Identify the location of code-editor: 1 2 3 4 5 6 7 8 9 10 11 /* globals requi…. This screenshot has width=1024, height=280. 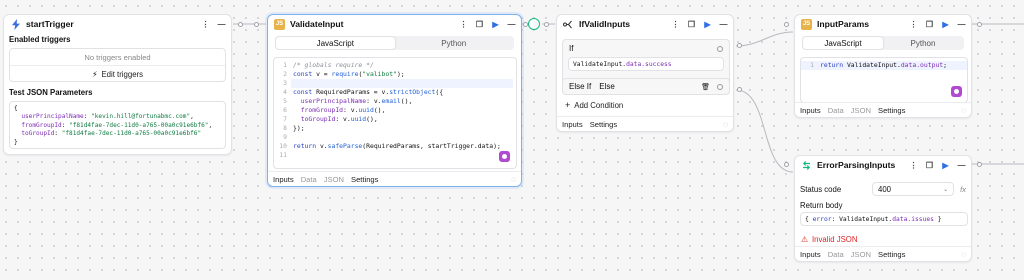
(395, 113).